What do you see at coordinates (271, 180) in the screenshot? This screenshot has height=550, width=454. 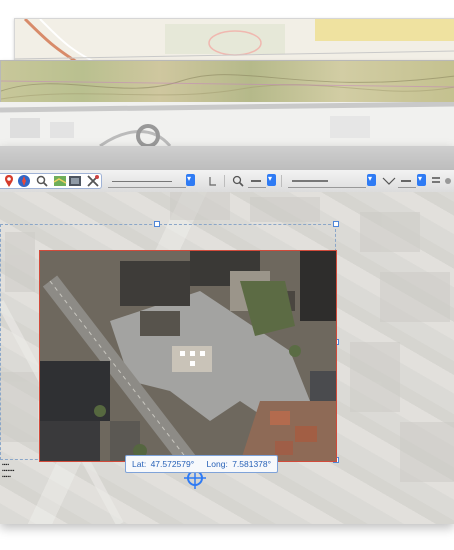 I see `zoom-select-arrow` at bounding box center [271, 180].